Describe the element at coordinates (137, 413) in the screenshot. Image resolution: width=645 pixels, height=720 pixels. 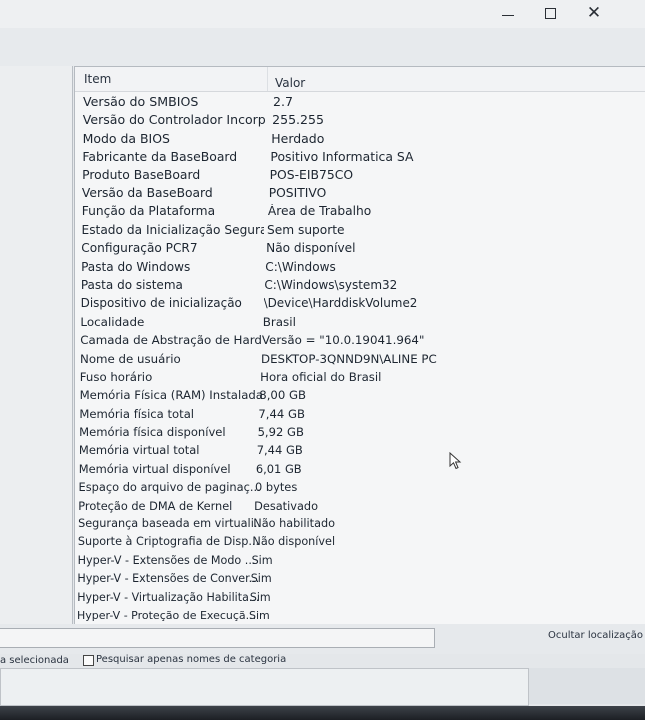
I see `row-item-label: Memória física total` at that location.